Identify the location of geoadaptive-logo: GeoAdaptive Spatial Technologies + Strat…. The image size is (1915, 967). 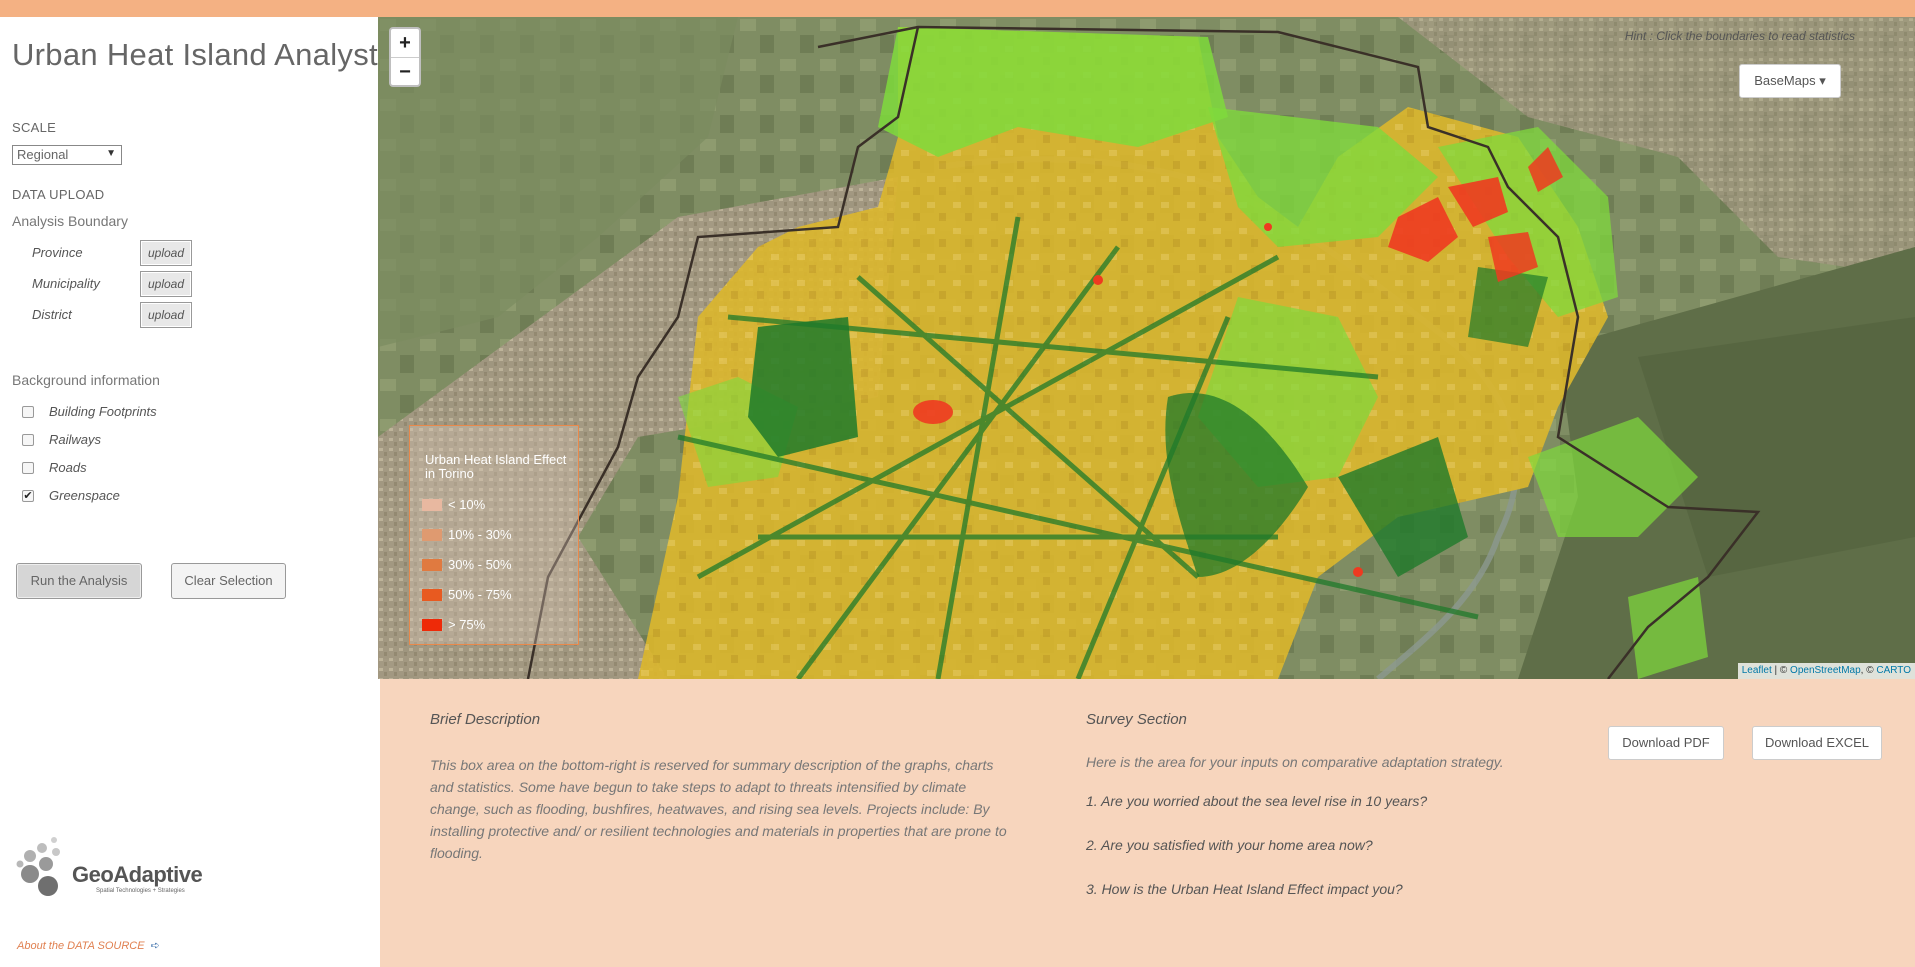
(109, 869).